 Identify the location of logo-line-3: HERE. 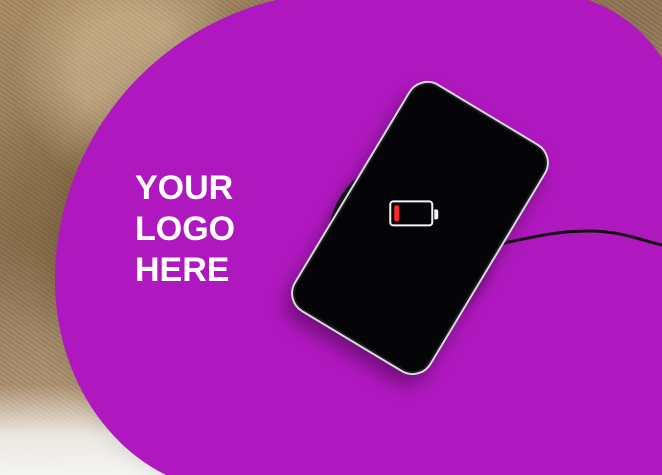
(182, 270).